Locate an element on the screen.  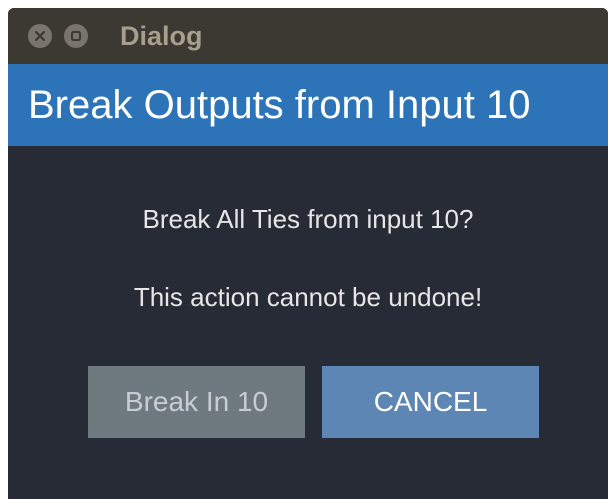
window-titlebar: Dialog is located at coordinates (308, 36).